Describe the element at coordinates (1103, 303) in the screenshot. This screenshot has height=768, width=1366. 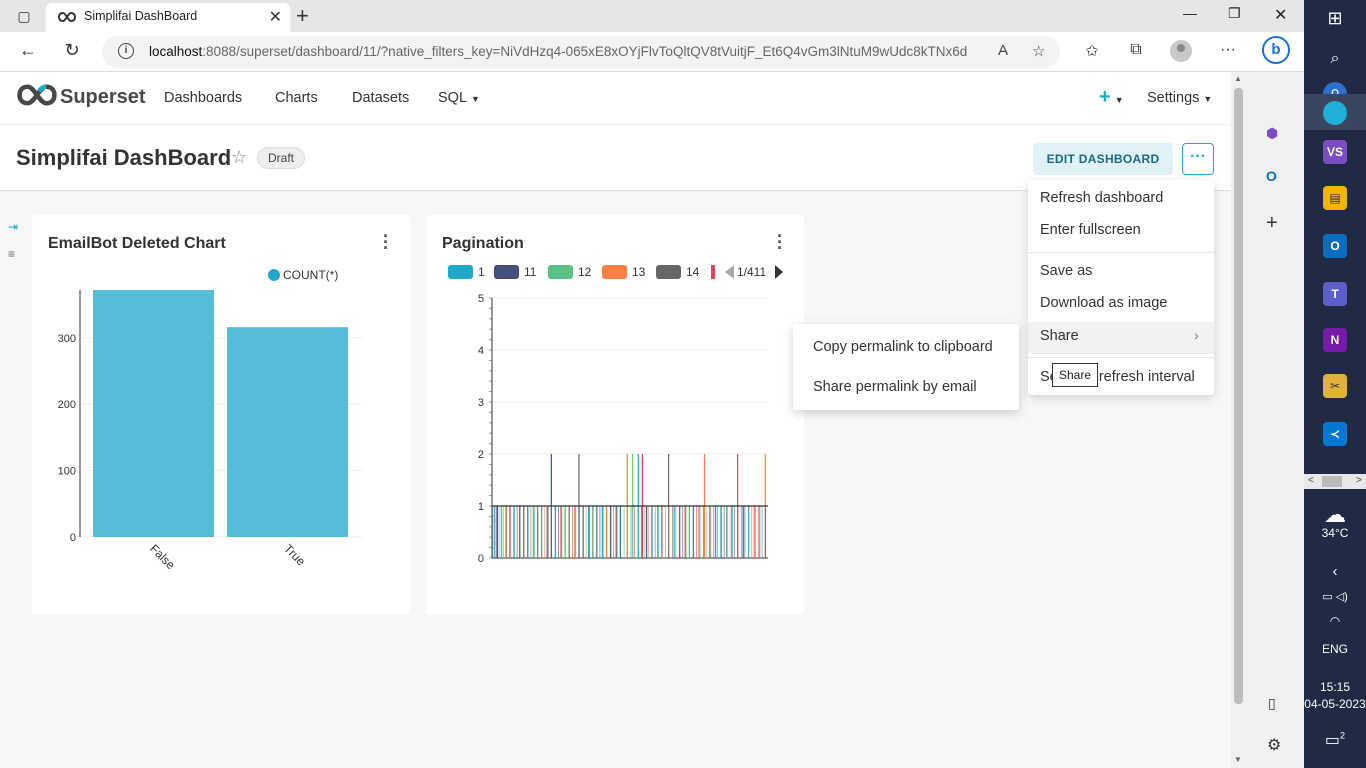
I see `menu-download-image: Download as image` at that location.